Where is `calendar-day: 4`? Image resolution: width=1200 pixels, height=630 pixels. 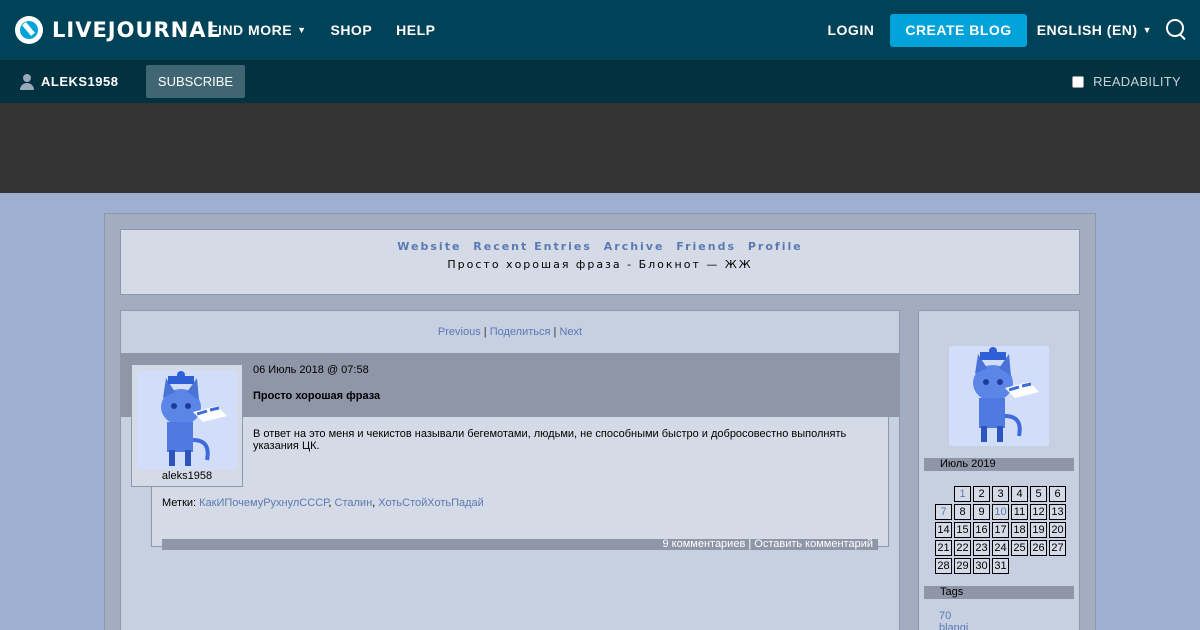 calendar-day: 4 is located at coordinates (1019, 494).